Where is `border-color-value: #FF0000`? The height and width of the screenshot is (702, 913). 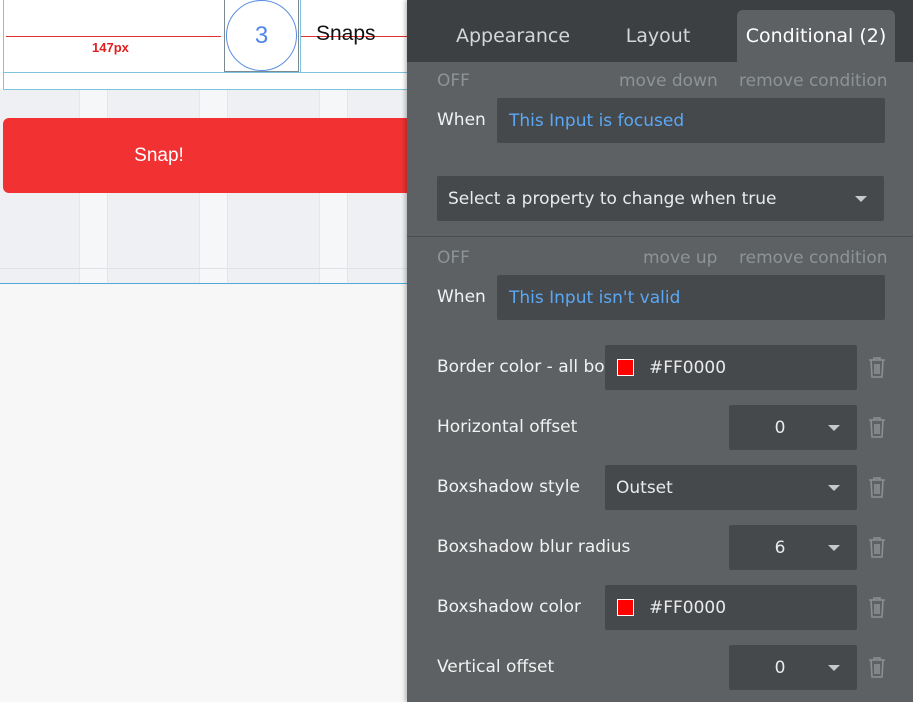 border-color-value: #FF0000 is located at coordinates (688, 367).